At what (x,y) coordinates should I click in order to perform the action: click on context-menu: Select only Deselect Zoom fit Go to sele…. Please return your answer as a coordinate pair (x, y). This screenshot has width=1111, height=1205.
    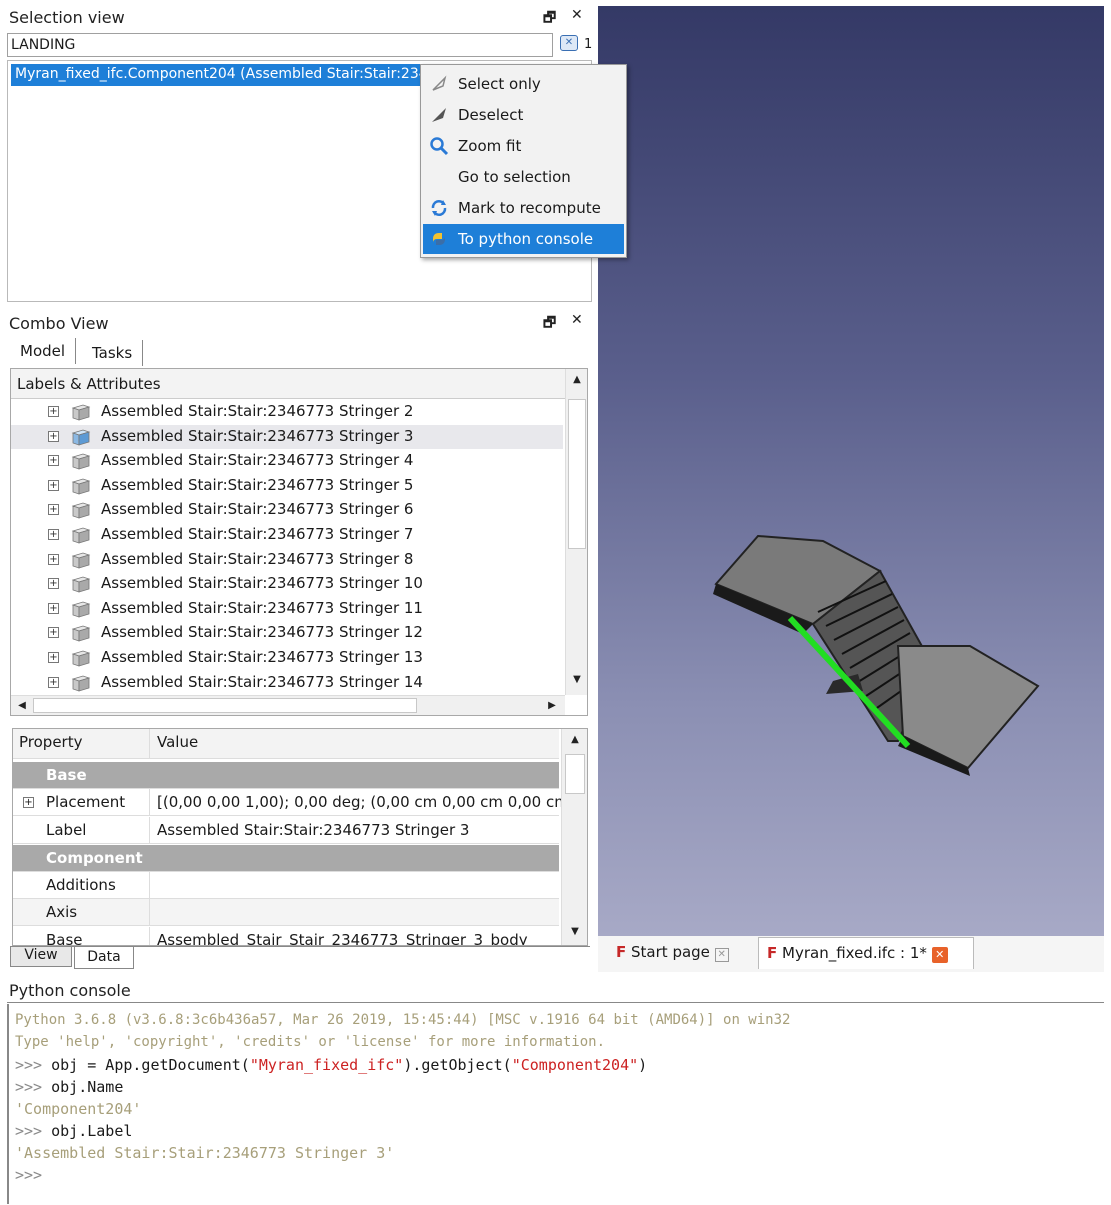
    Looking at the image, I should click on (523, 161).